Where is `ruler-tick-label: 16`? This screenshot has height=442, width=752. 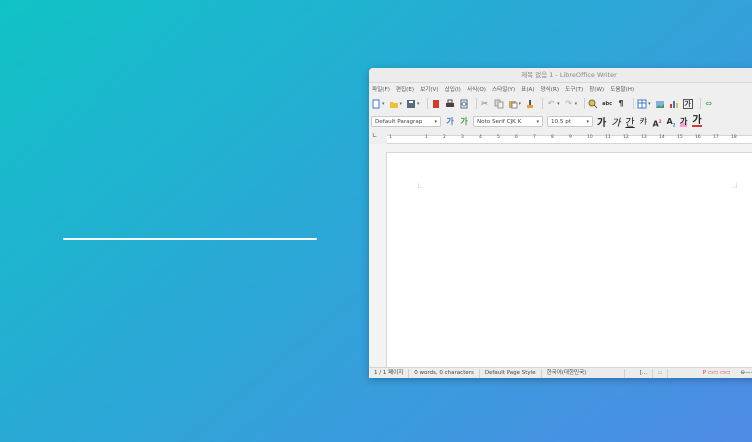
ruler-tick-label: 16 is located at coordinates (698, 137).